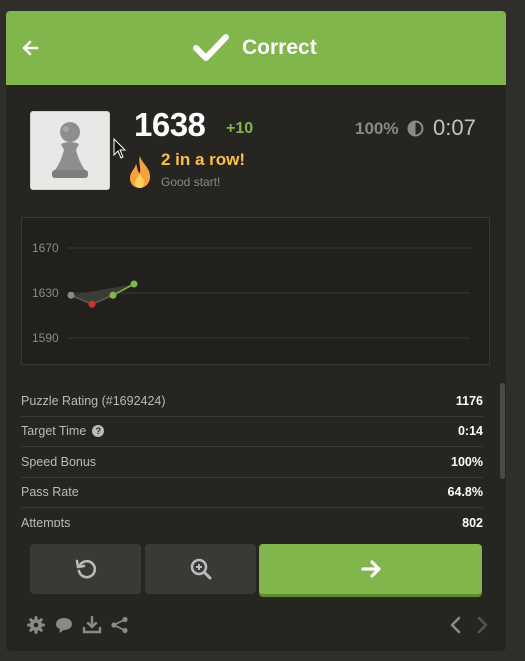  Describe the element at coordinates (252, 493) in the screenshot. I see `stat-row-pass-rate: Pass Rate 64.8%` at that location.